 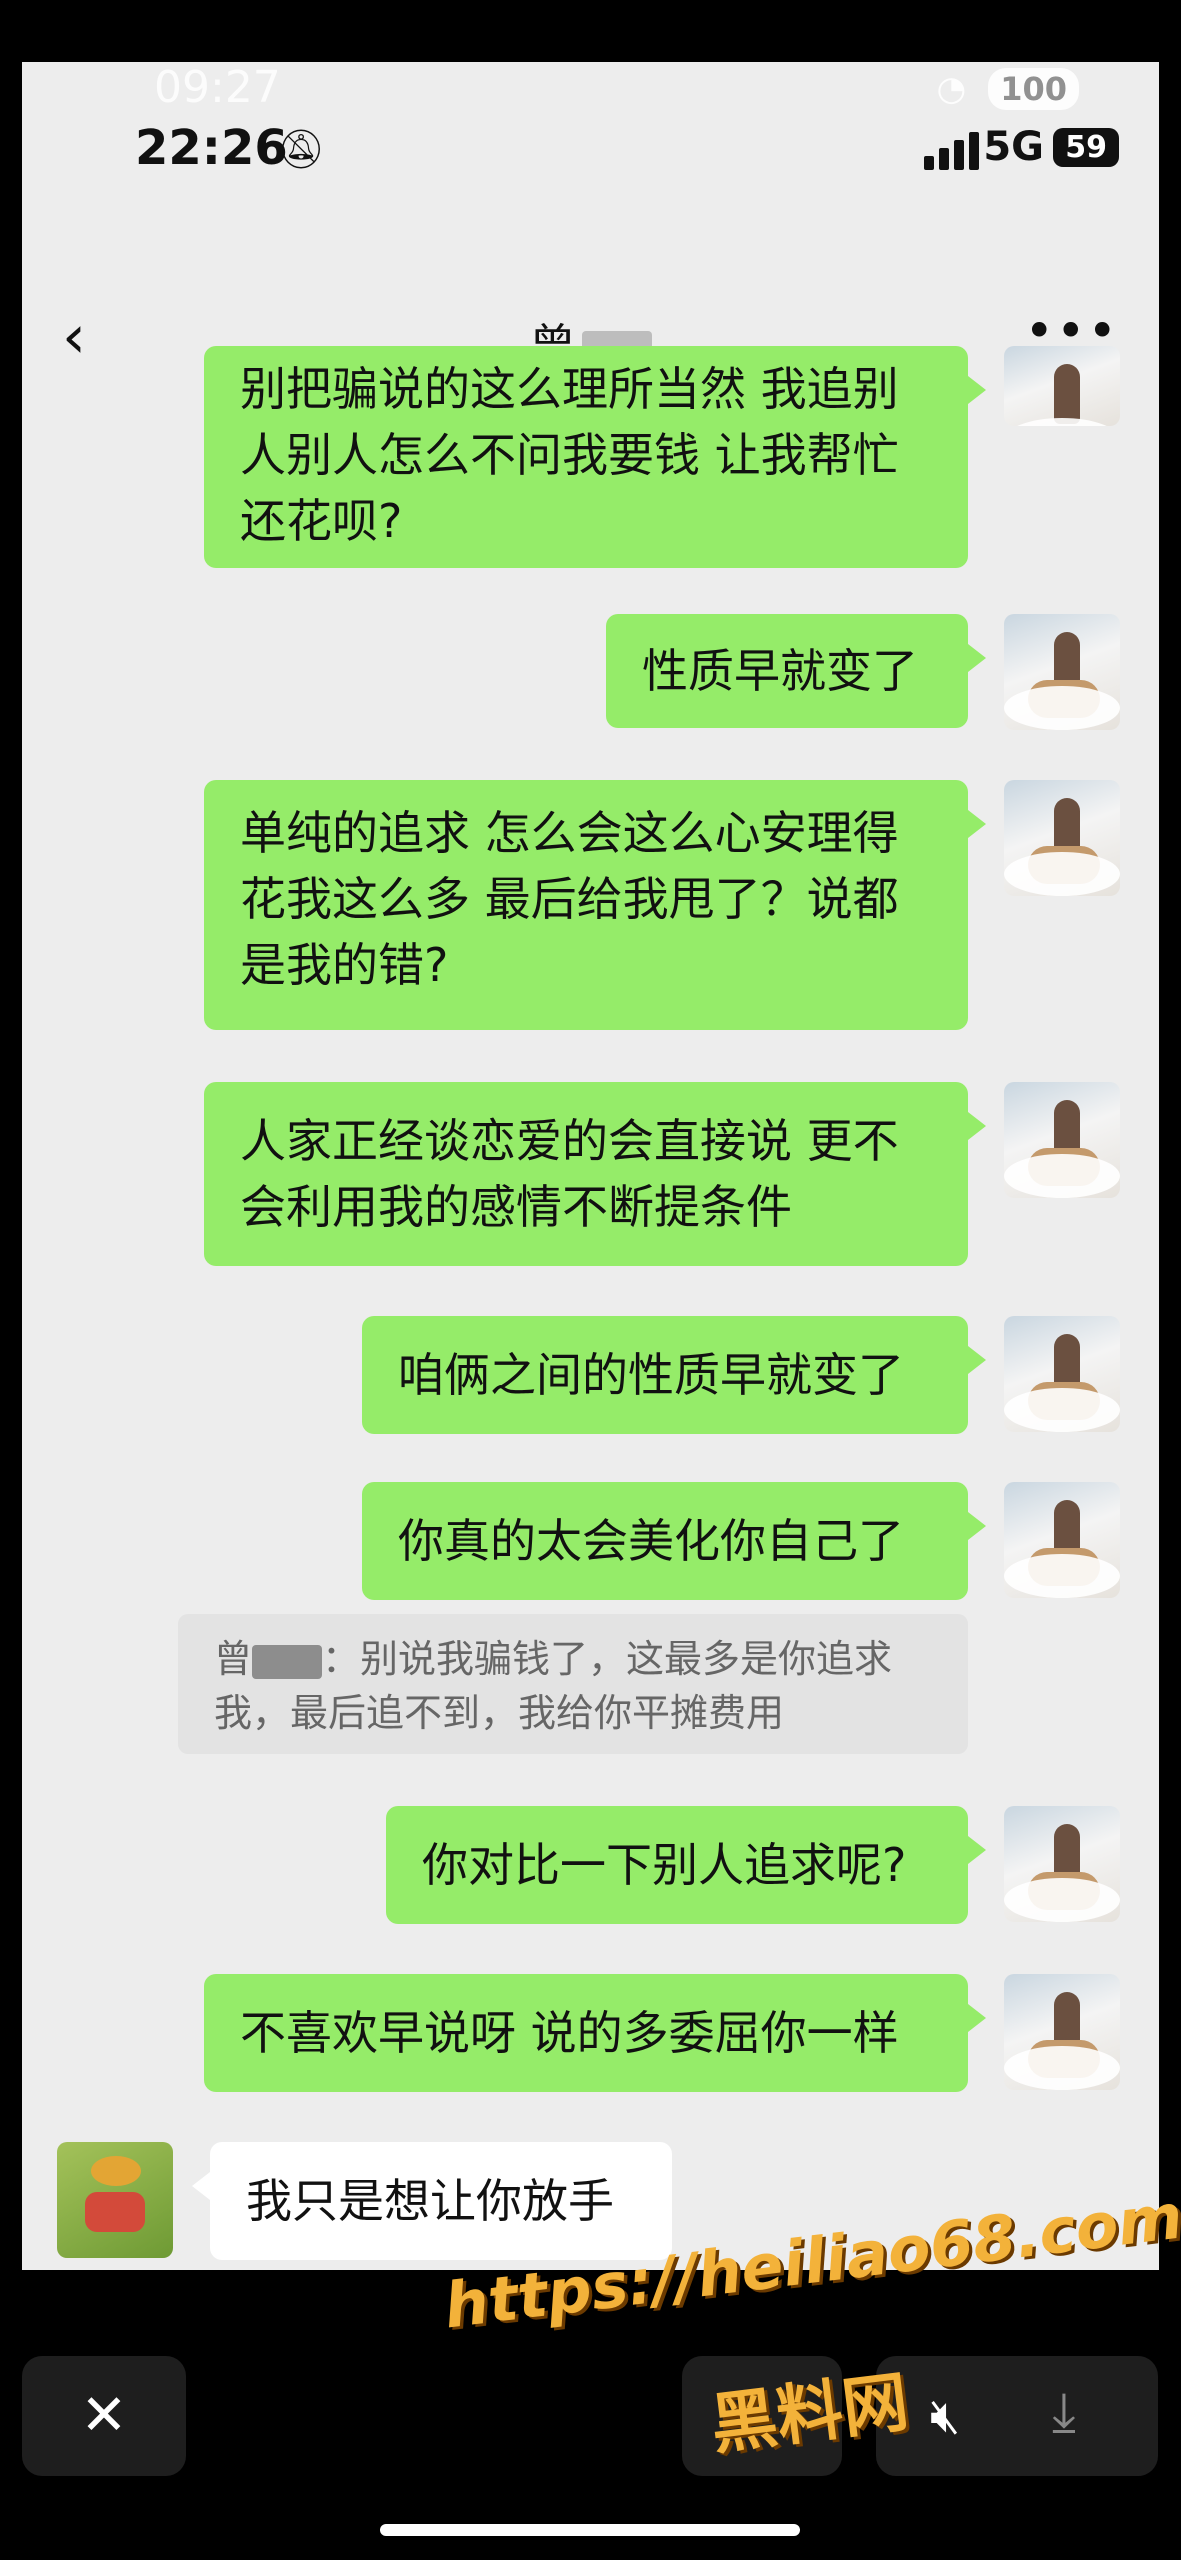 What do you see at coordinates (211, 148) in the screenshot?
I see `status-time: 22:26` at bounding box center [211, 148].